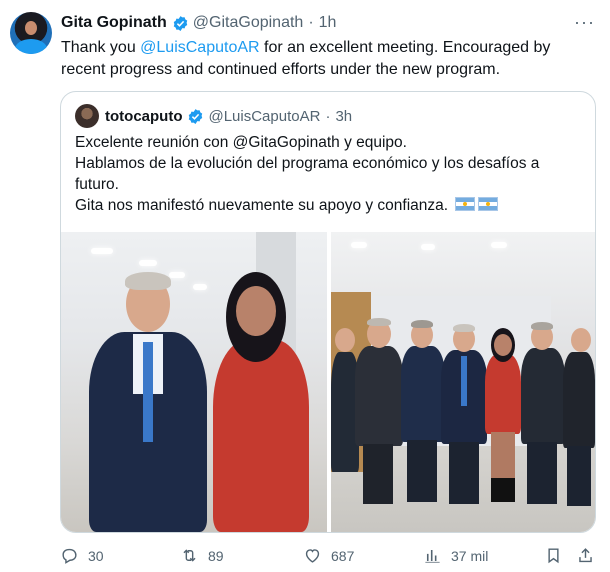 The width and height of the screenshot is (610, 572). What do you see at coordinates (585, 555) in the screenshot?
I see `share-icon` at bounding box center [585, 555].